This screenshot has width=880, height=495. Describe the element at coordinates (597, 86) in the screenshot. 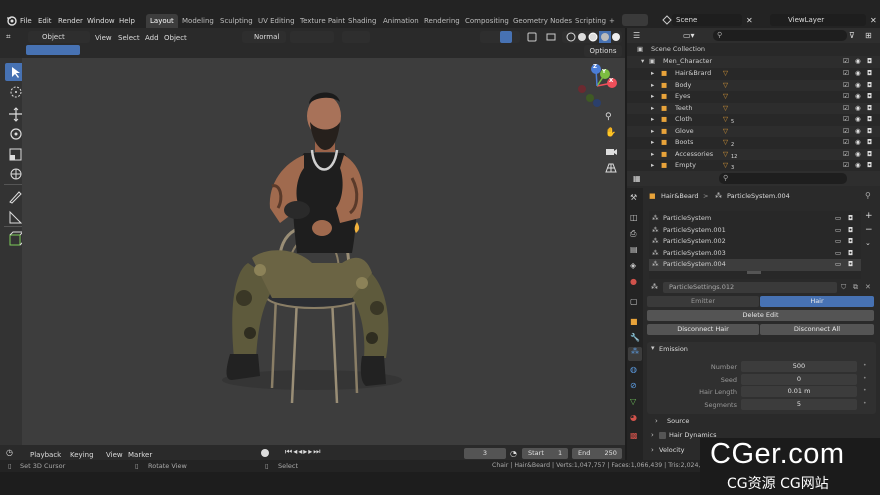

I see `navigation-gizmo` at that location.